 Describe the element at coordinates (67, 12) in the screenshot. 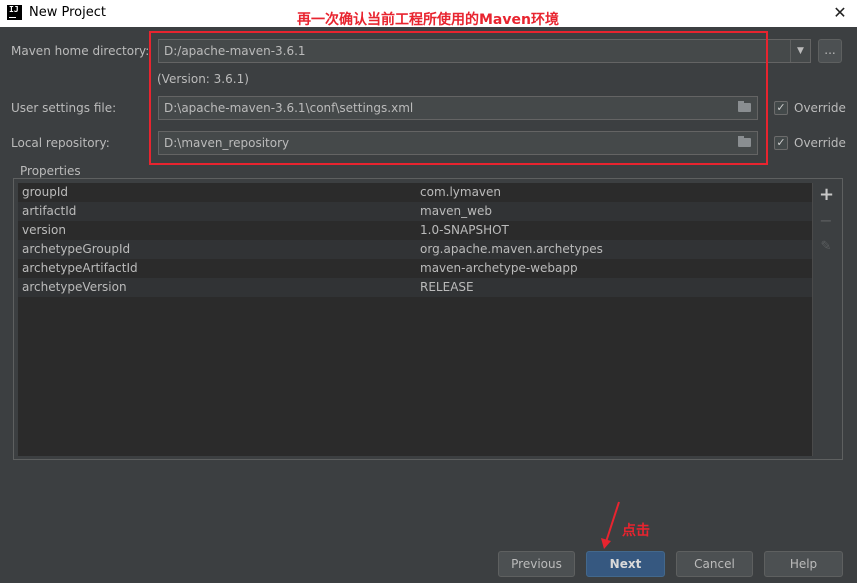

I see `window-title: New Project` at that location.